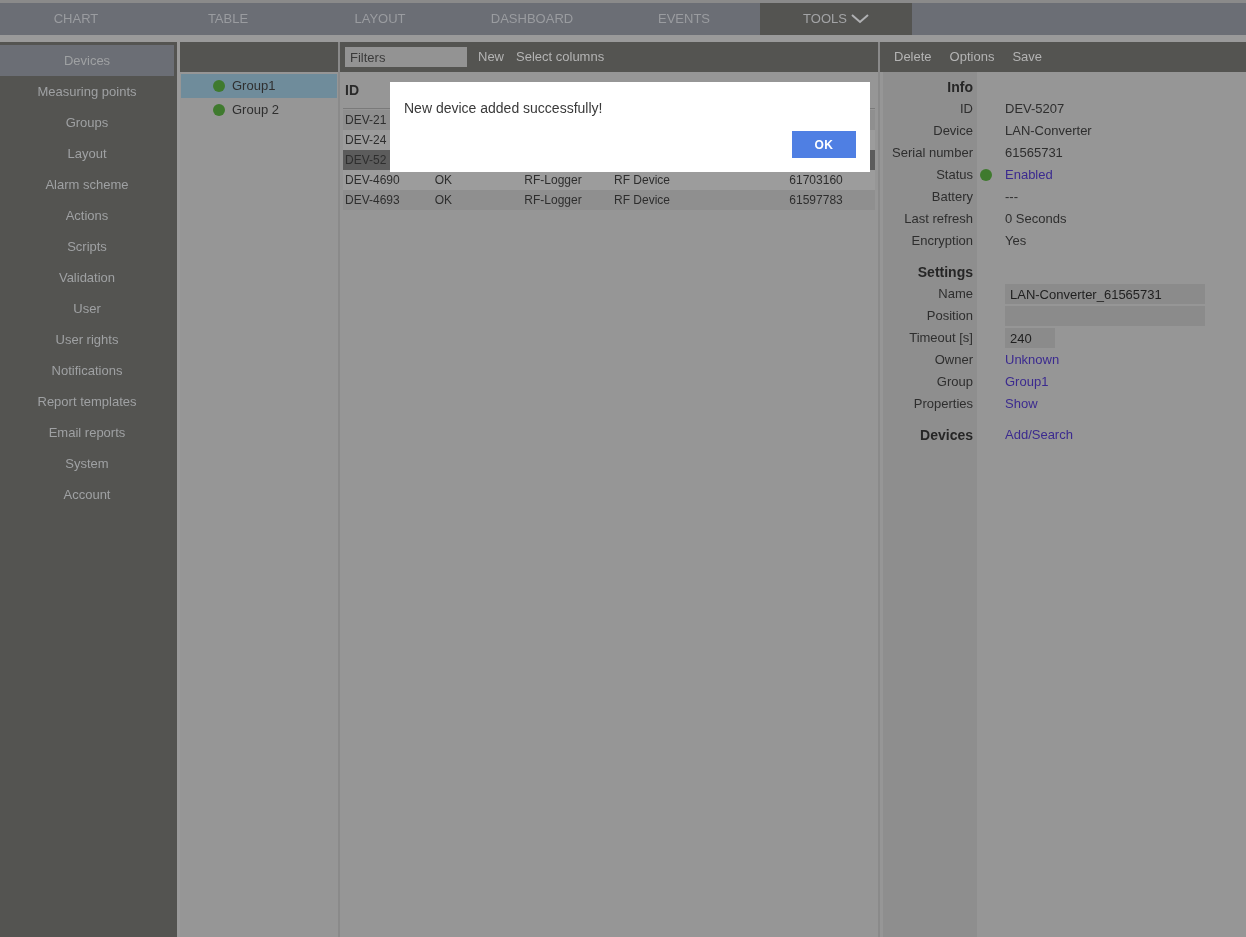 This screenshot has width=1246, height=937. I want to click on field-label: Position, so click(949, 316).